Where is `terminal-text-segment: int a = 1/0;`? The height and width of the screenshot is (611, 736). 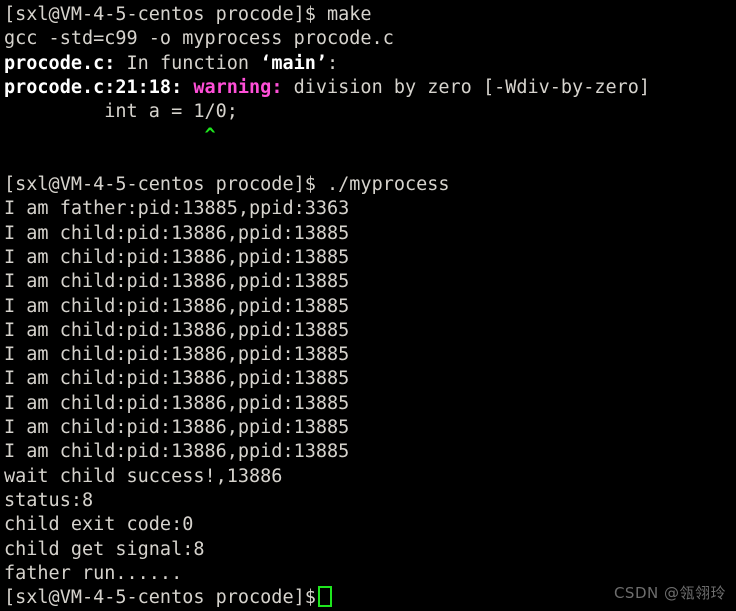 terminal-text-segment: int a = 1/0; is located at coordinates (121, 112).